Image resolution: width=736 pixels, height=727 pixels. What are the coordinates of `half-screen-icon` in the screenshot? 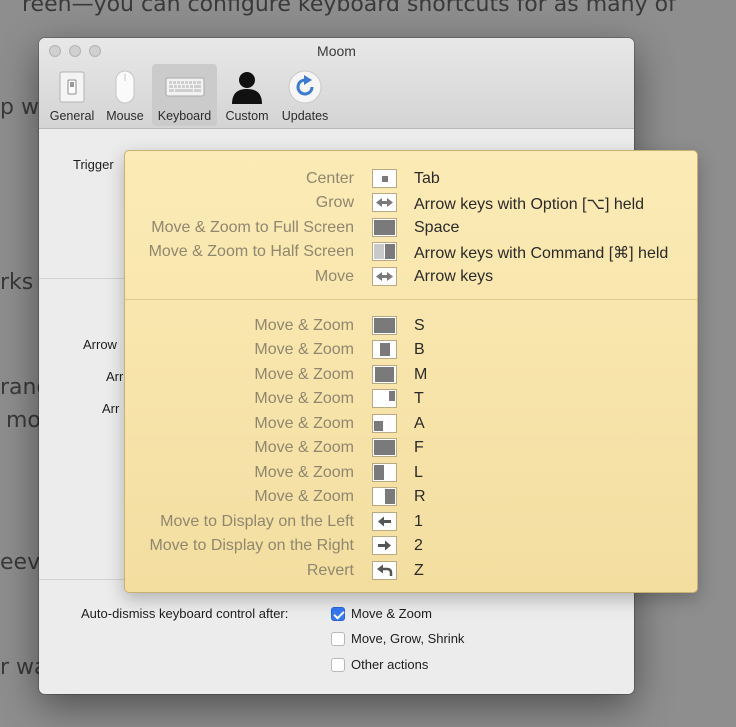 It's located at (384, 251).